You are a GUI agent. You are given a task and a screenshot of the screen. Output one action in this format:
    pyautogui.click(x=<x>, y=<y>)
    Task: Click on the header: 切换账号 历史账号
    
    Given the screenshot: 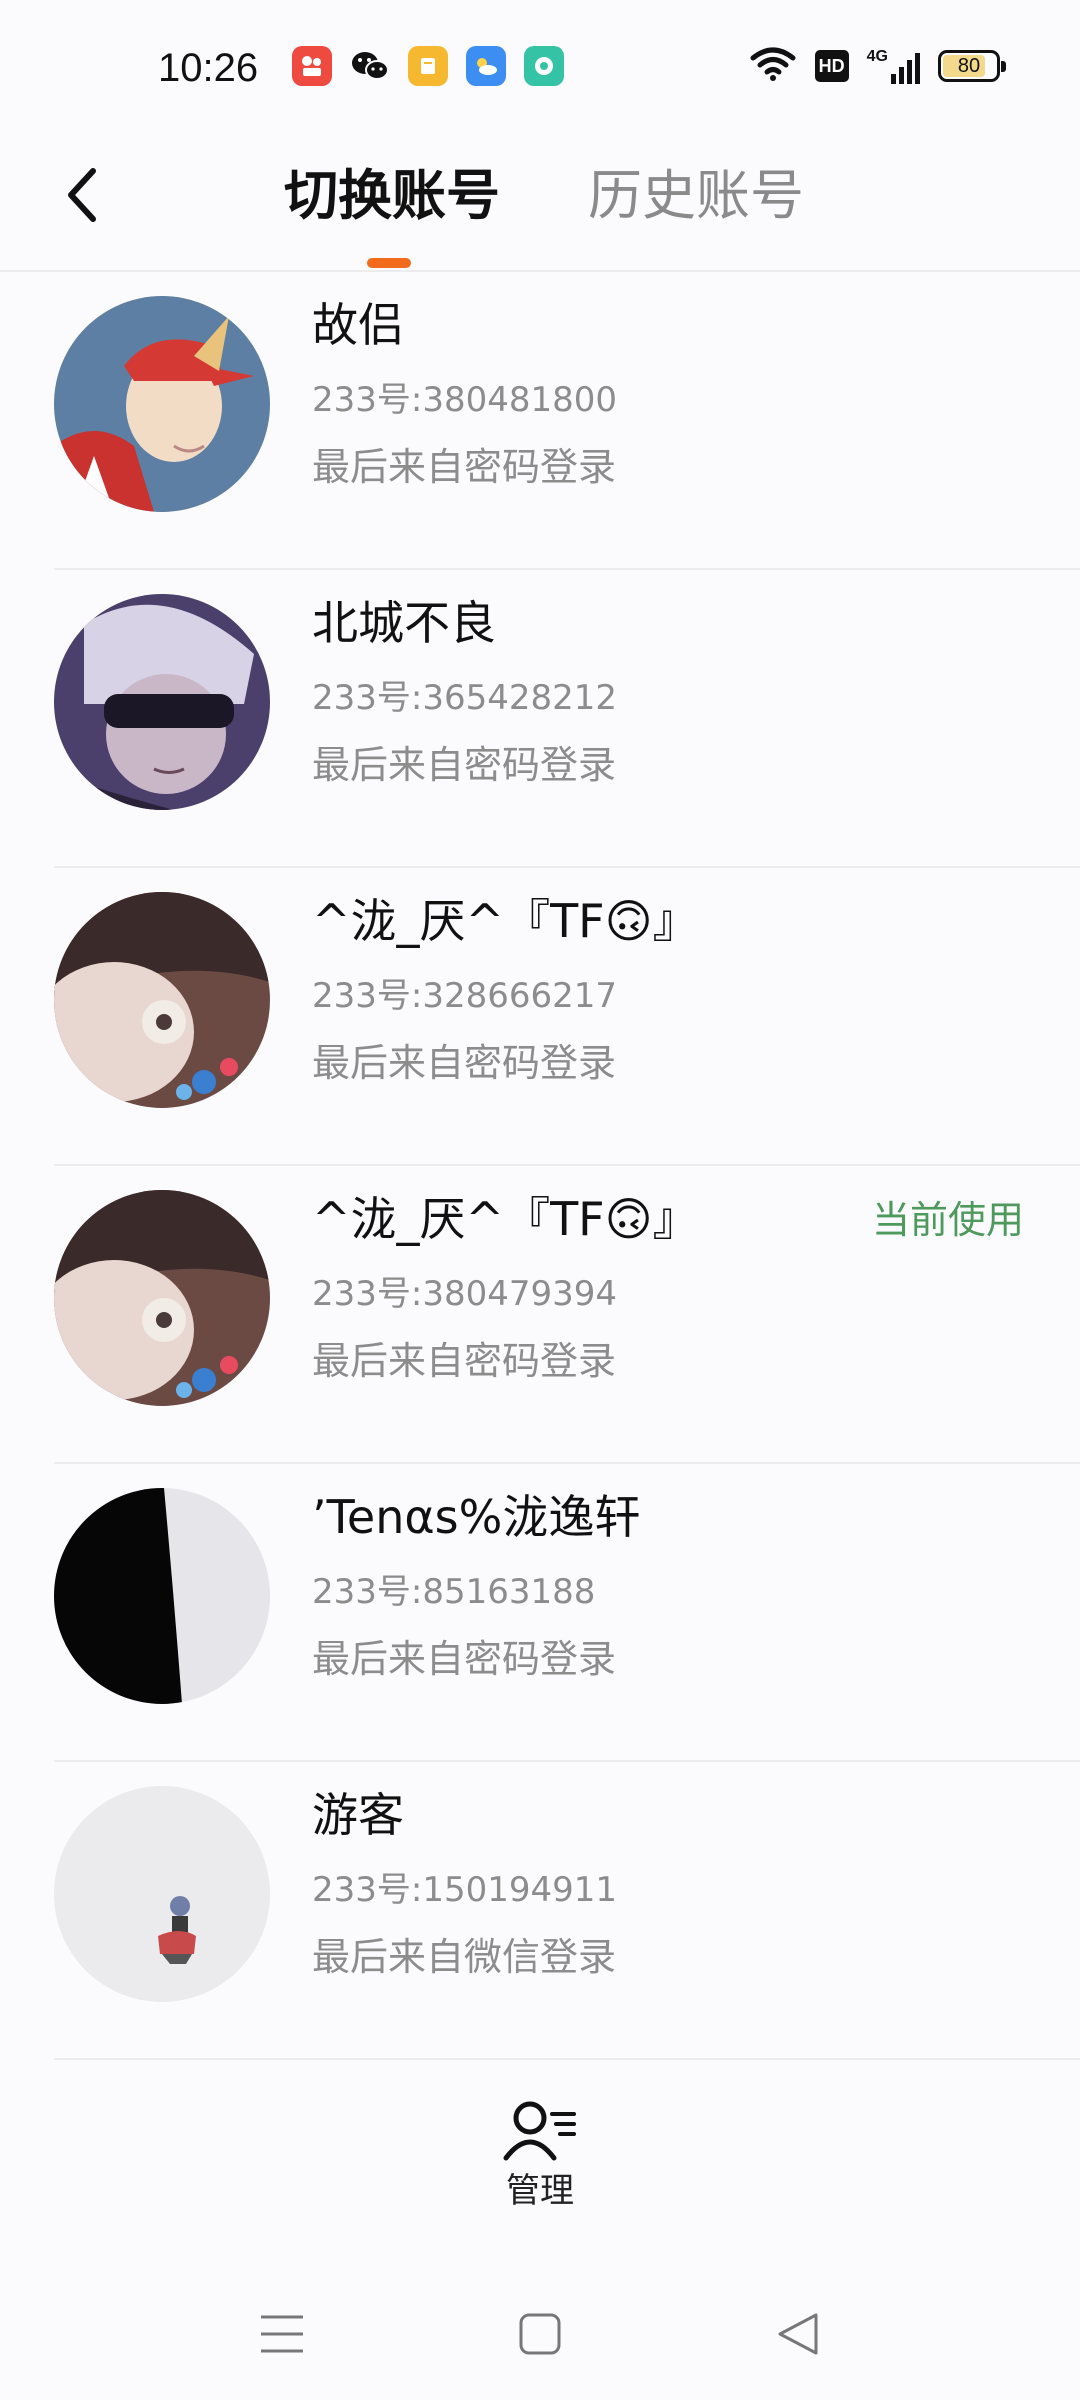 What is the action you would take?
    pyautogui.click(x=540, y=201)
    